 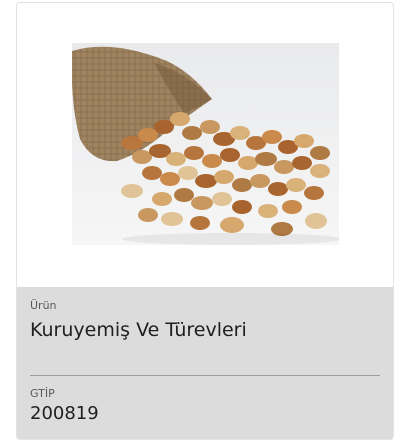 What do you see at coordinates (64, 413) in the screenshot?
I see `gtip-value: 200819` at bounding box center [64, 413].